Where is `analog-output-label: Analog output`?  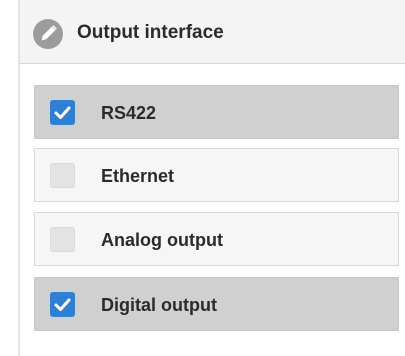
analog-output-label: Analog output is located at coordinates (162, 240).